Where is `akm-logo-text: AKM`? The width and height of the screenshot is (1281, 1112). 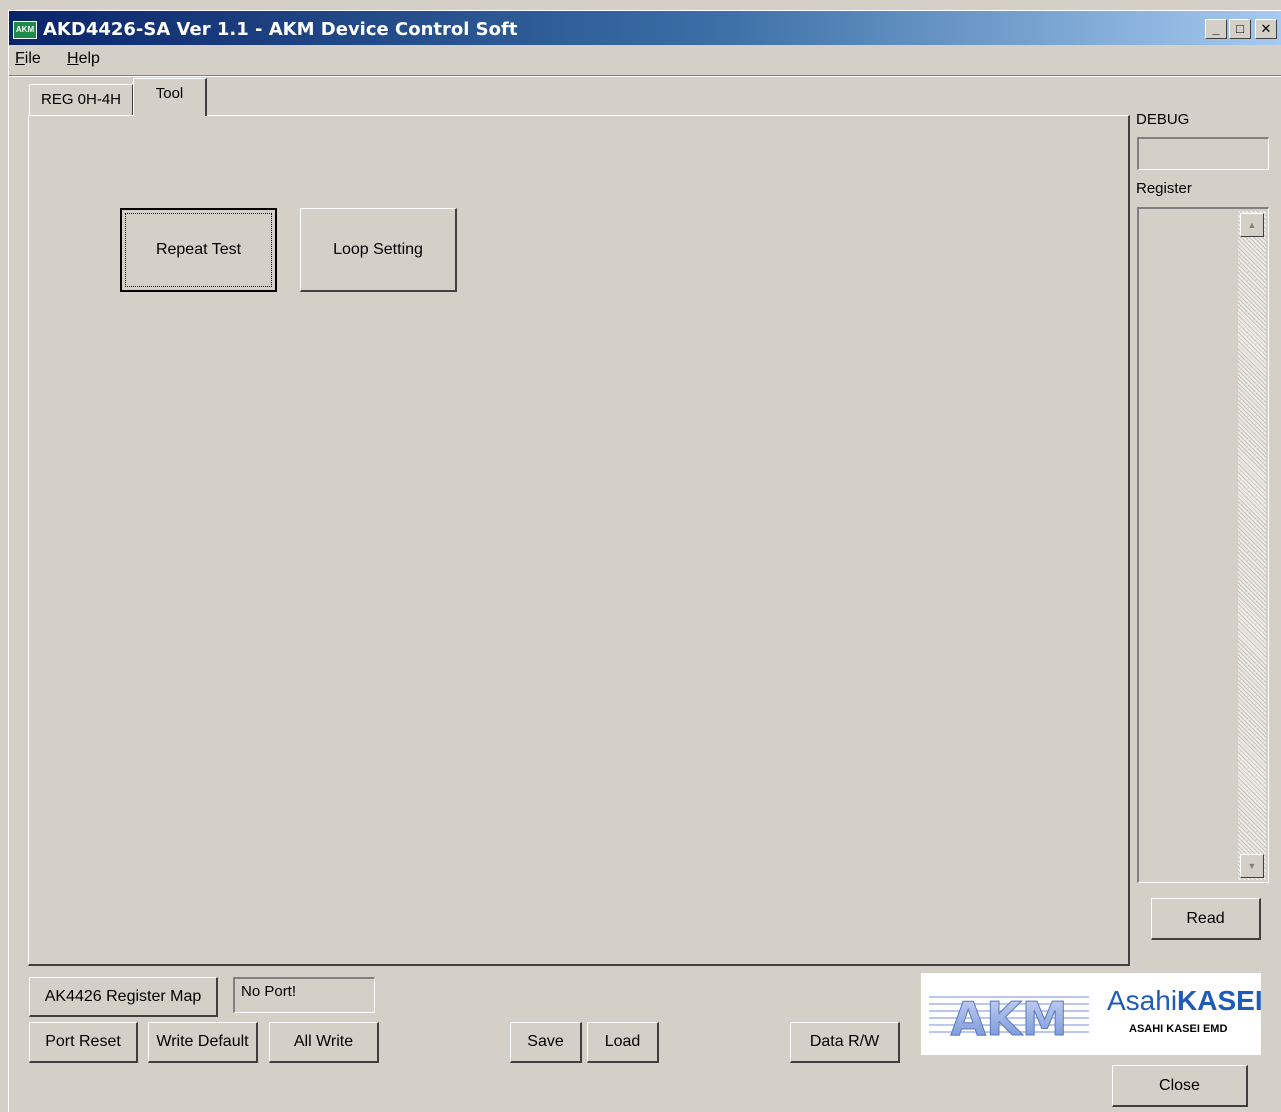
akm-logo-text: AKM is located at coordinates (1008, 1019).